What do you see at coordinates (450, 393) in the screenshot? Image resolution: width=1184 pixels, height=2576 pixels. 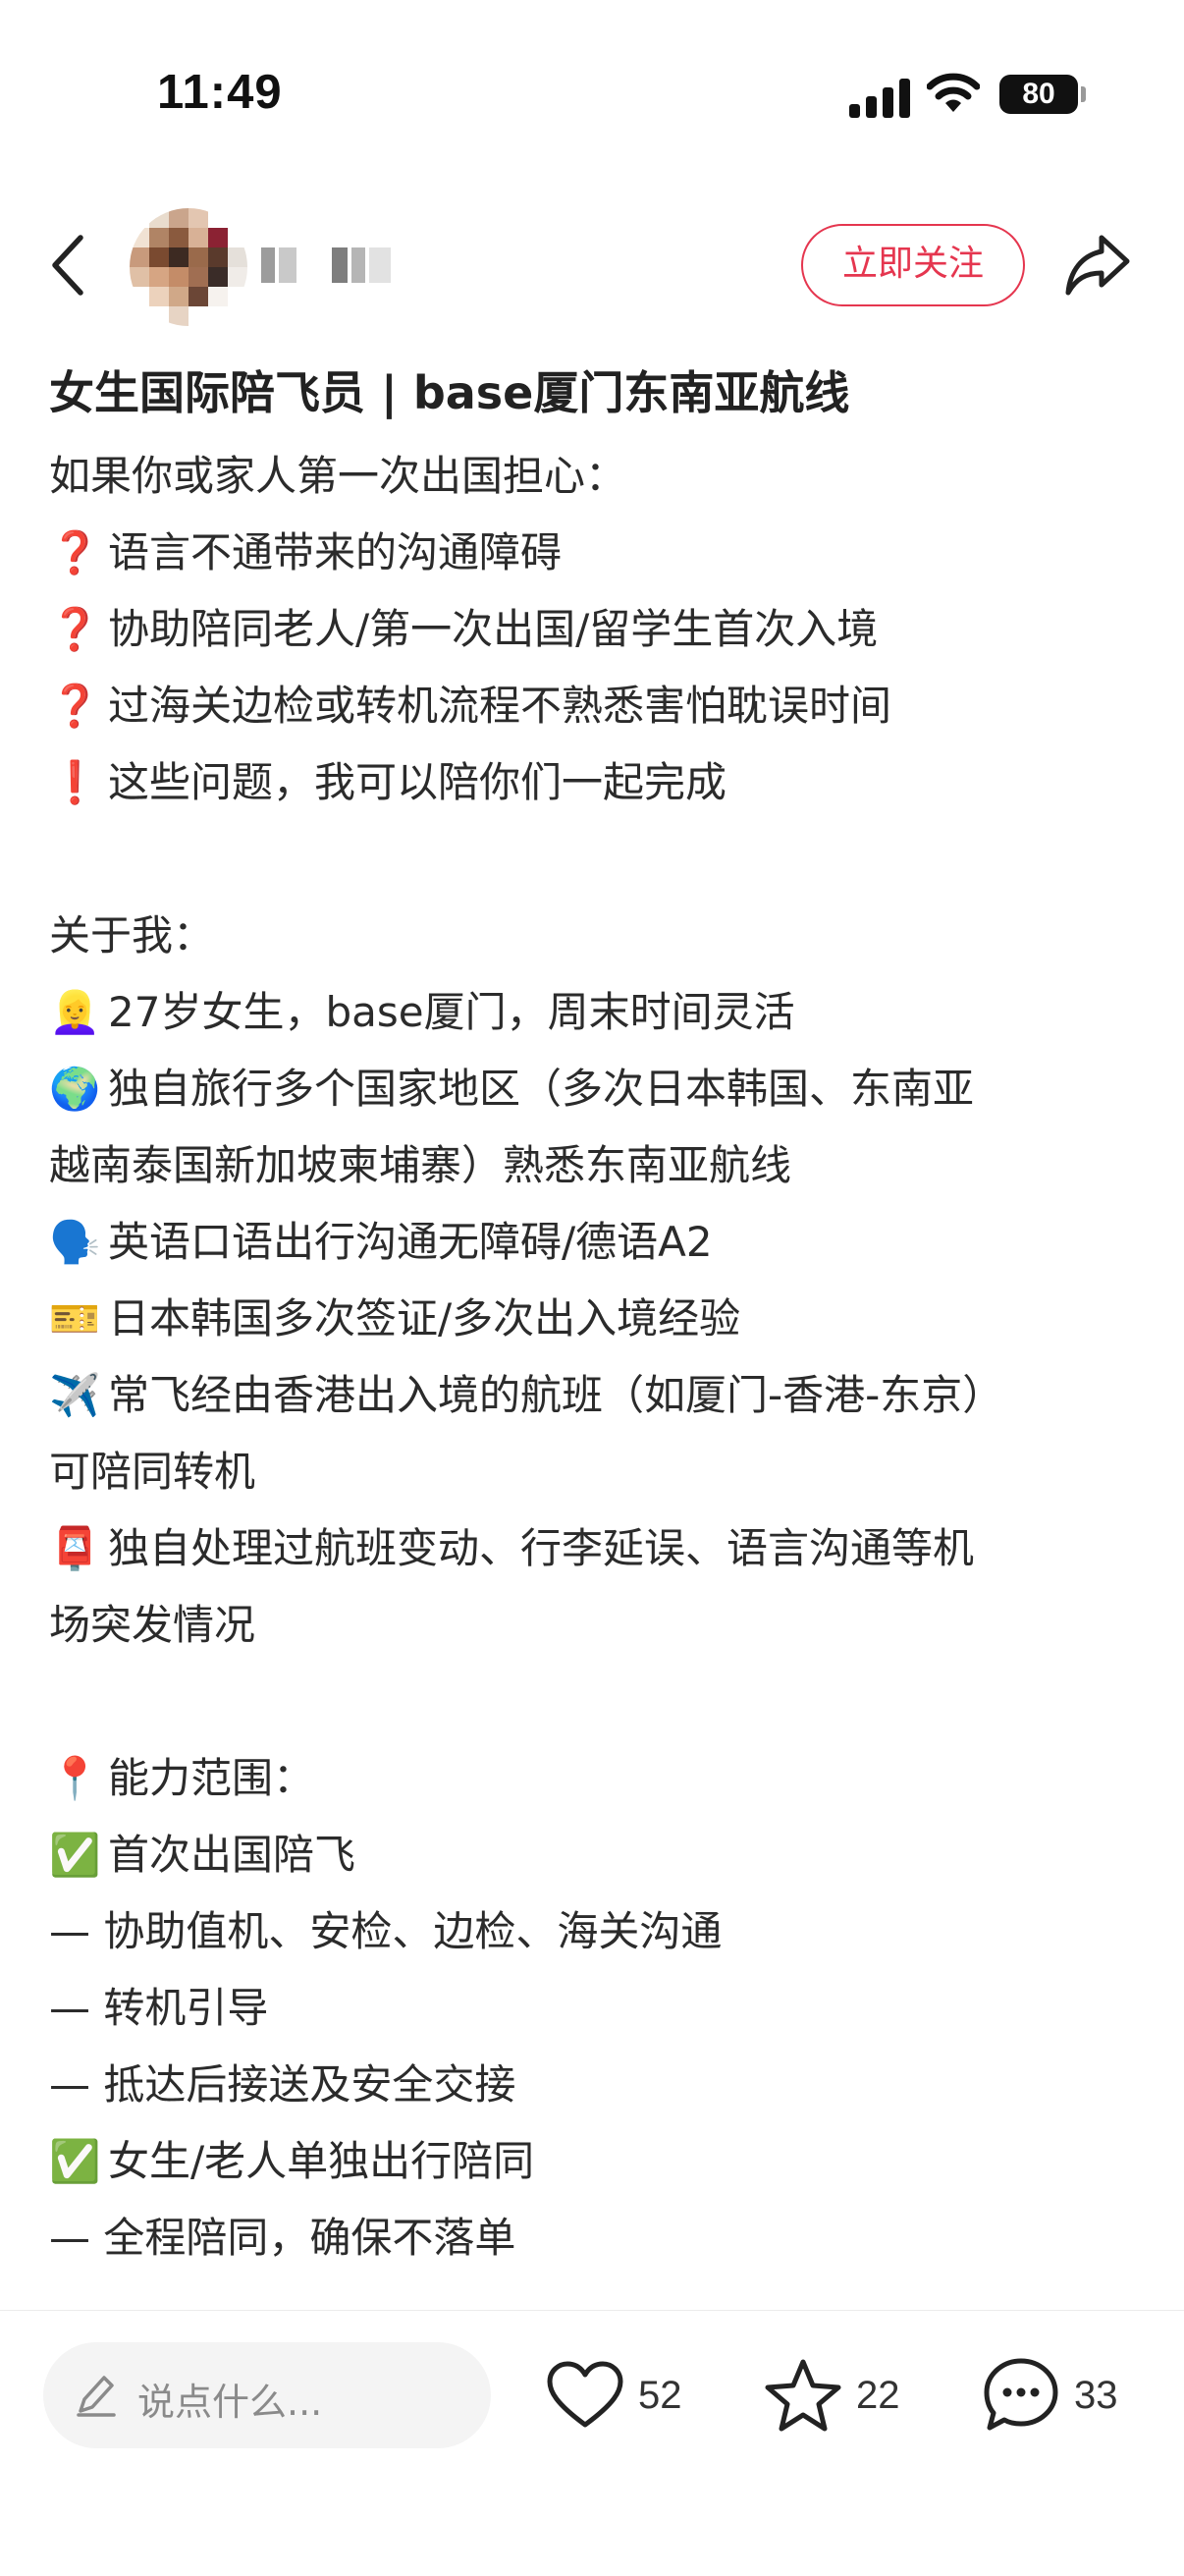 I see `post-title: 女生国际陪飞员 | base厦门东南亚航线` at bounding box center [450, 393].